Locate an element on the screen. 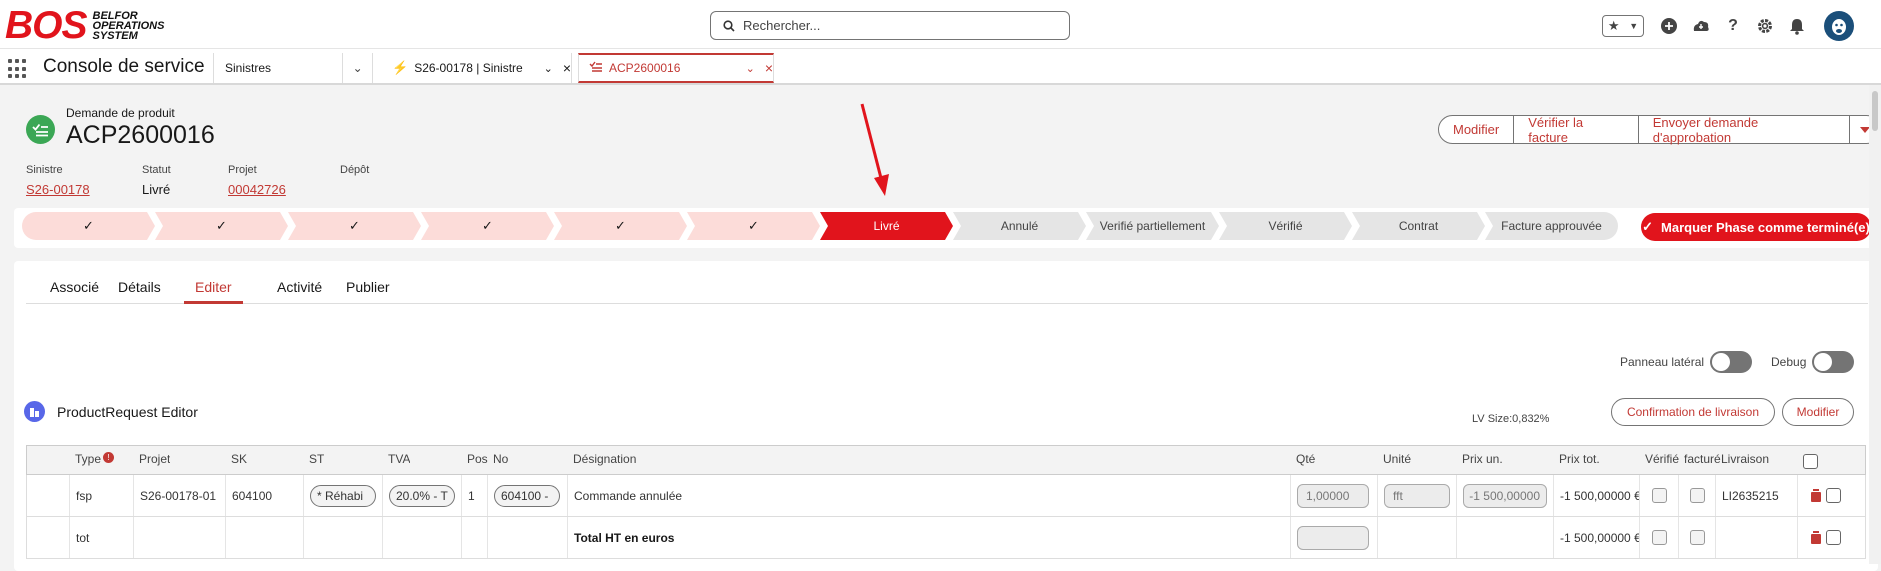  prix-un-input: -1 500,00000 is located at coordinates (1505, 495).